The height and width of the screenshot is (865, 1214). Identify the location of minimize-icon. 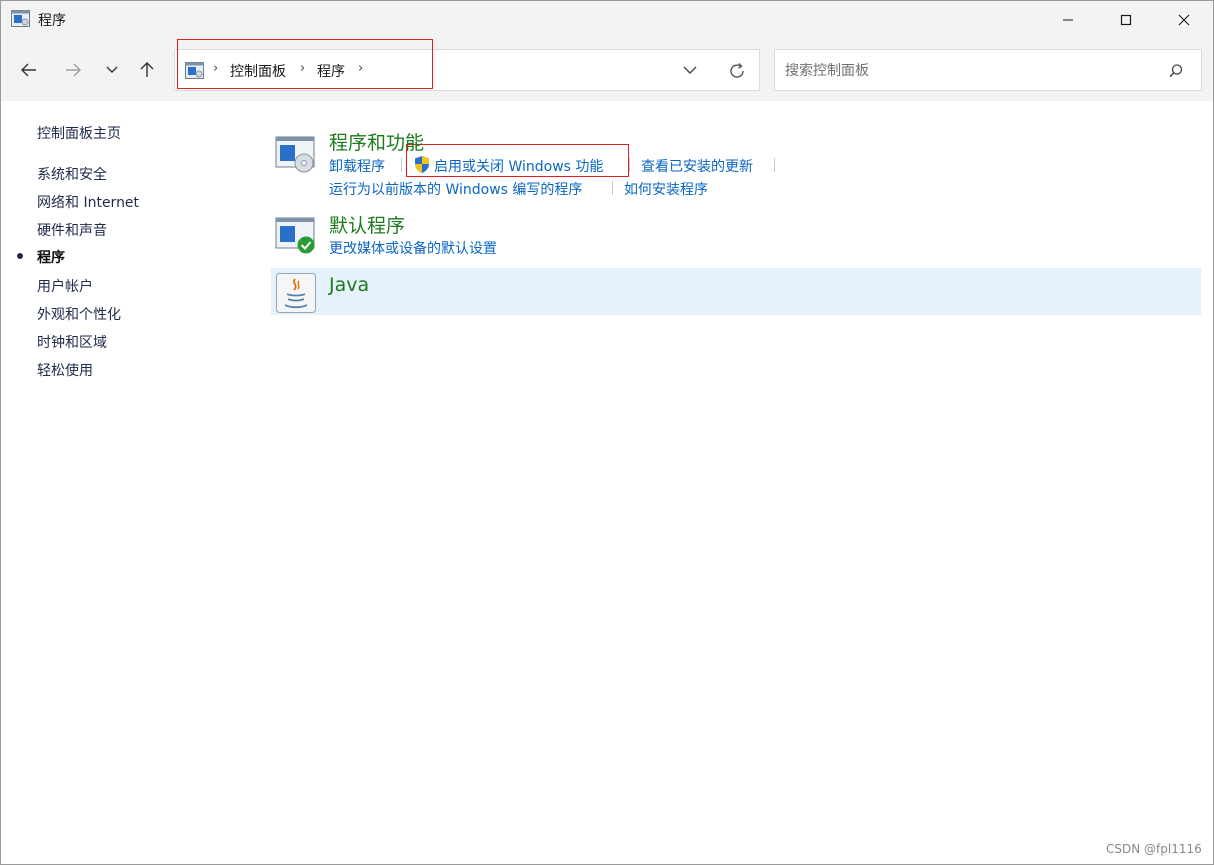
(1068, 20).